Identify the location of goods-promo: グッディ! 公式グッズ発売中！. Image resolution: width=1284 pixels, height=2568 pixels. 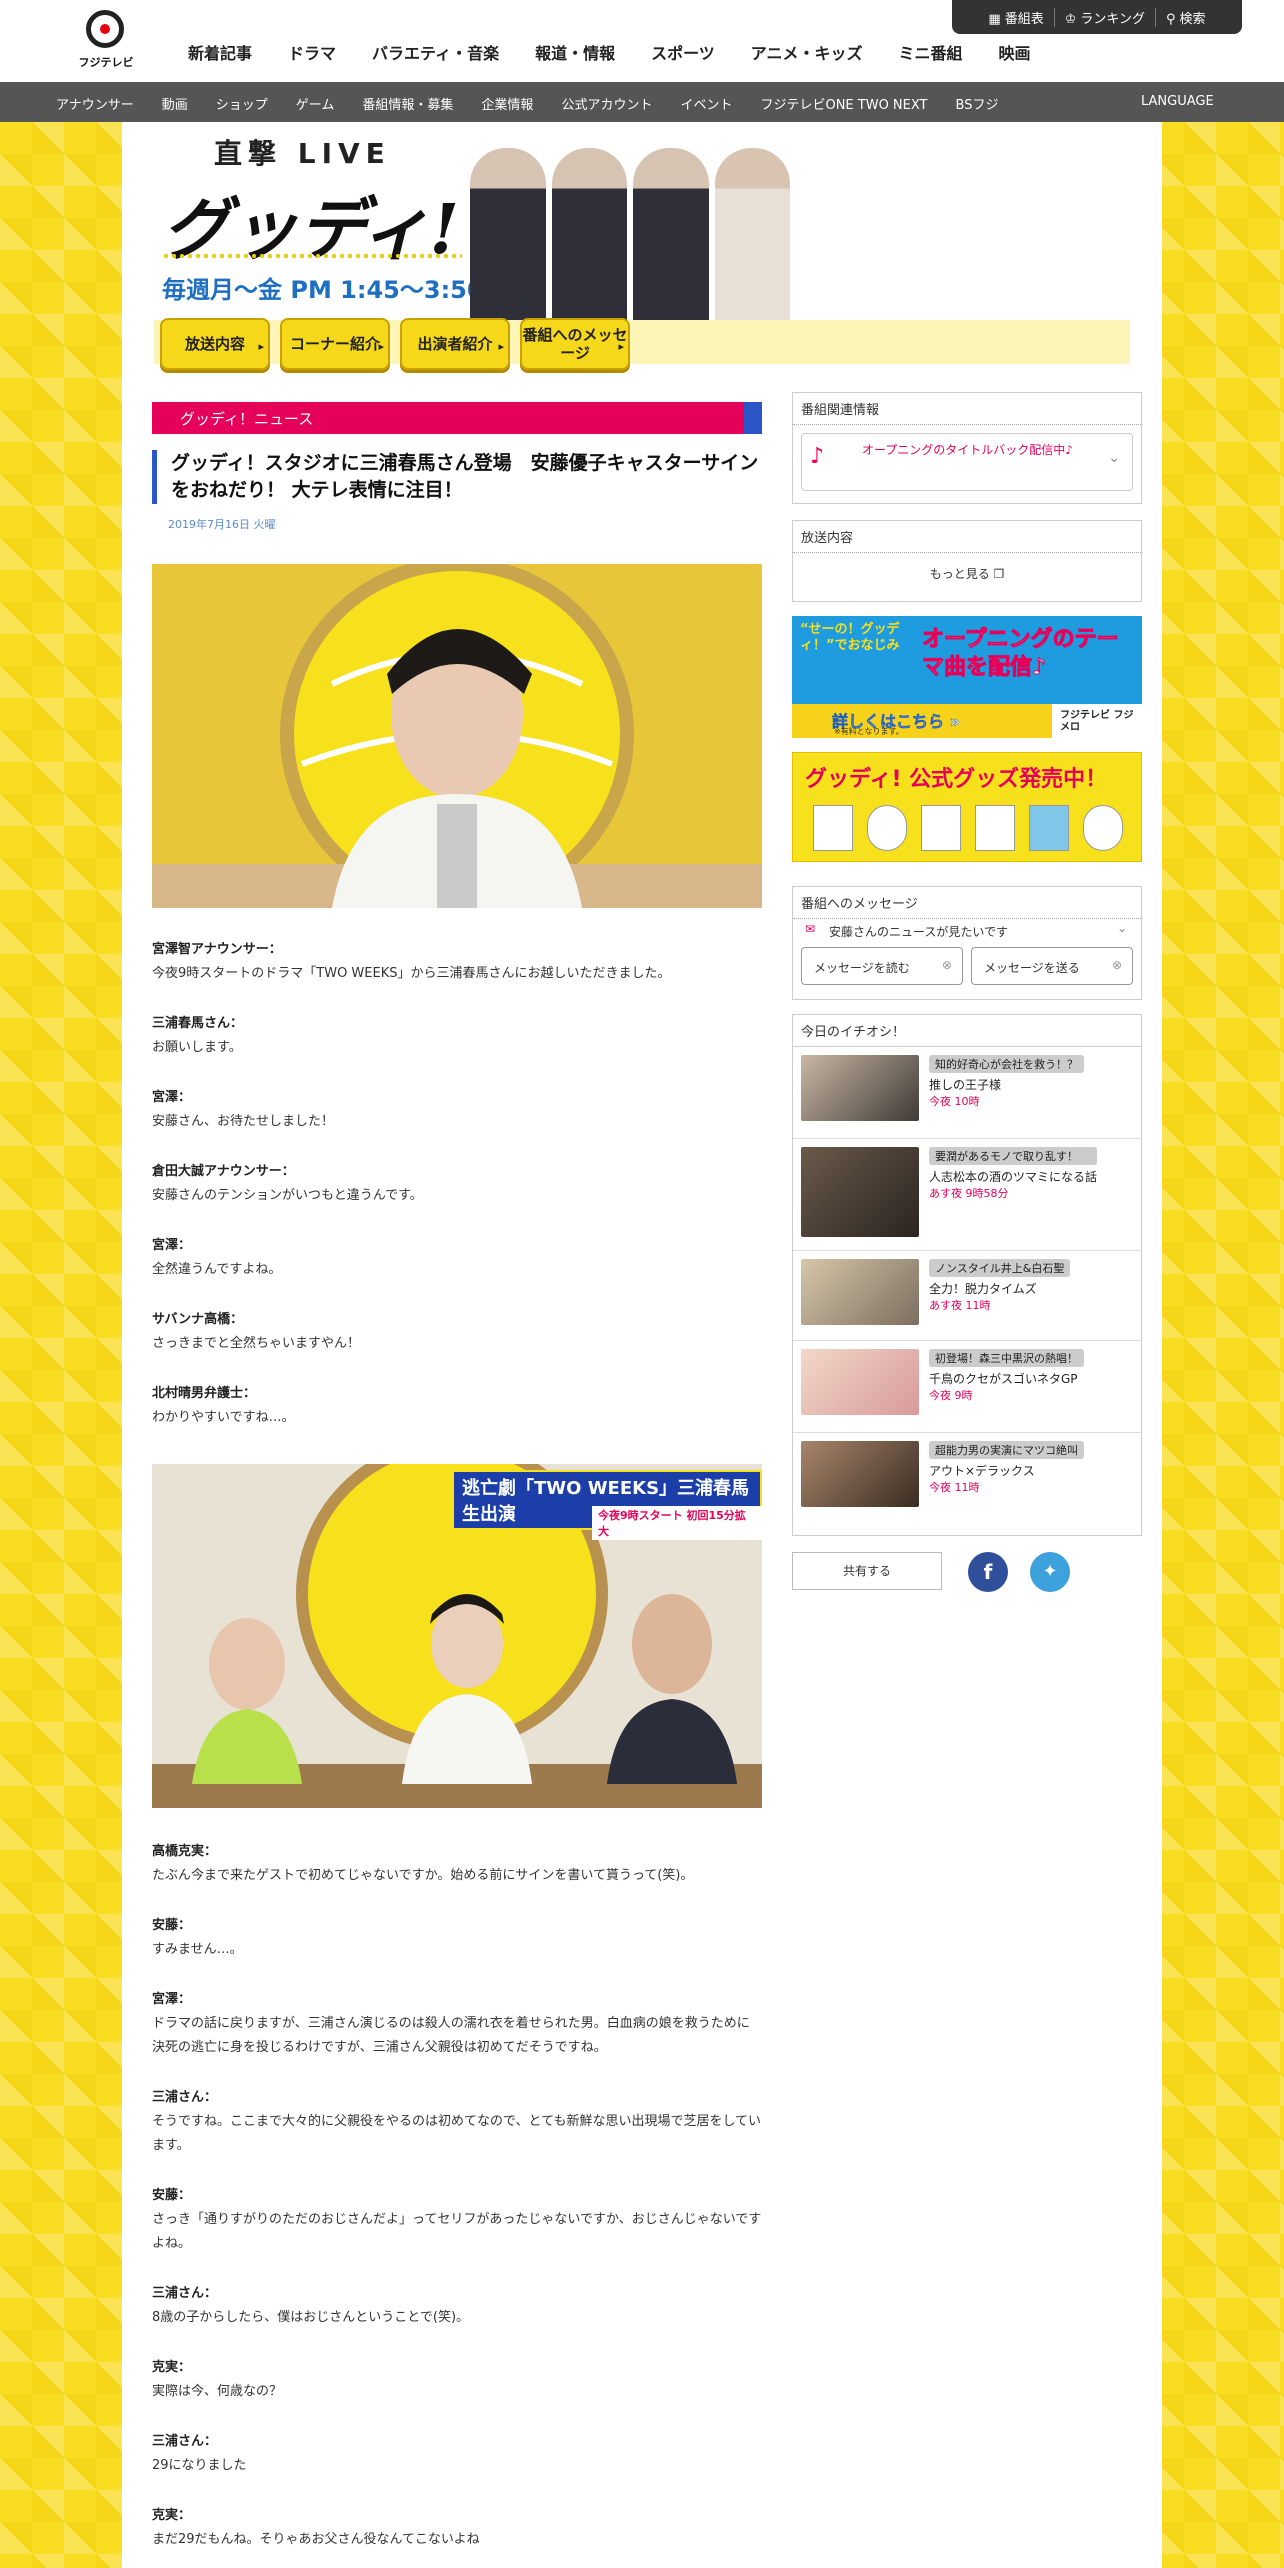
(967, 807).